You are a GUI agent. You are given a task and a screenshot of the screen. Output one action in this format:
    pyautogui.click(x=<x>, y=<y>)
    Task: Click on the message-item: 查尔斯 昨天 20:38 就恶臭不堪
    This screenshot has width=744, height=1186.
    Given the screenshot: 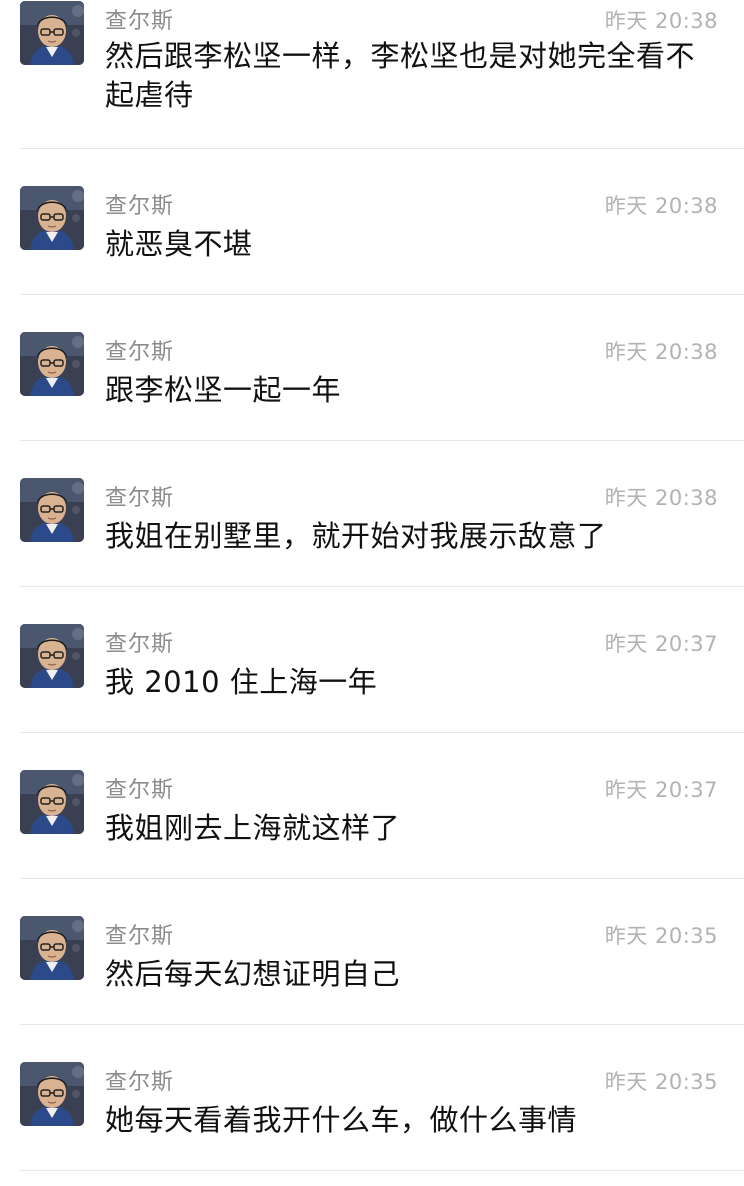 What is the action you would take?
    pyautogui.click(x=372, y=222)
    